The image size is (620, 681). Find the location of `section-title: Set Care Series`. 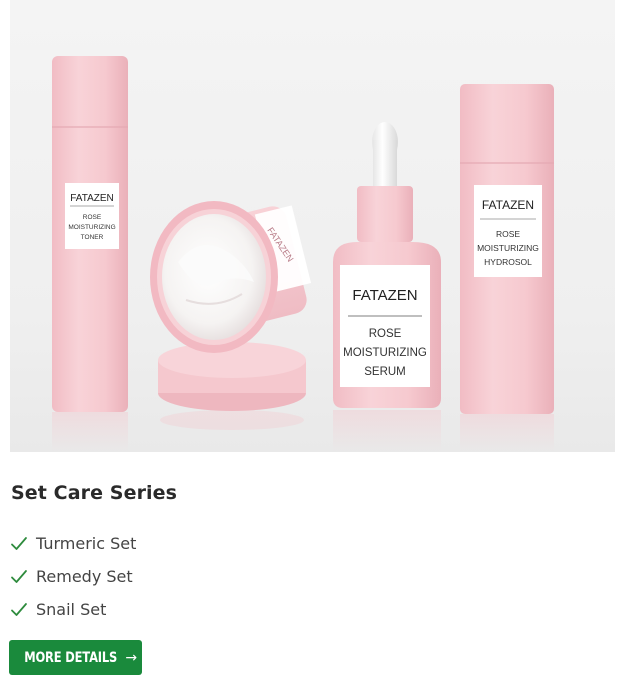

section-title: Set Care Series is located at coordinates (94, 493).